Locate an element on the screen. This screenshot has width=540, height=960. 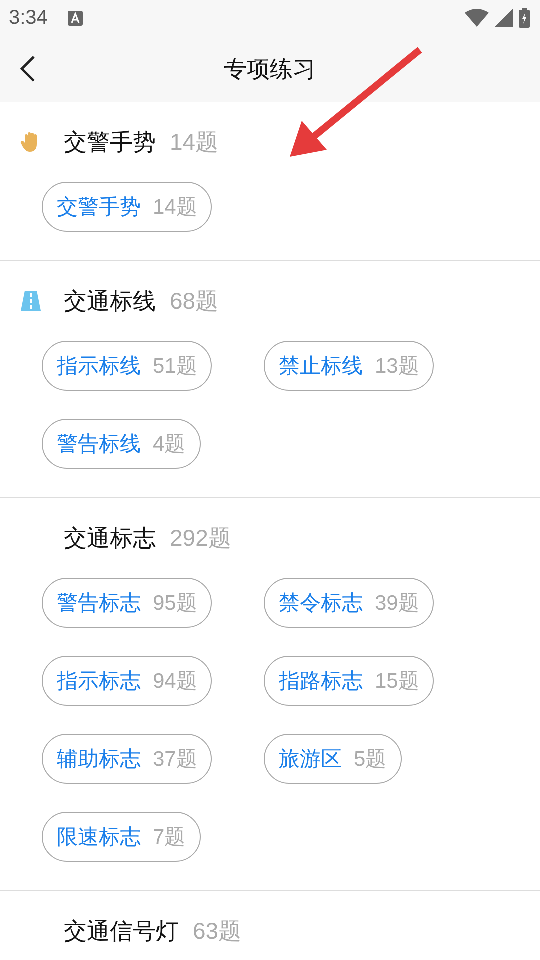
category-chip: 指路标志 15题 is located at coordinates (349, 681).